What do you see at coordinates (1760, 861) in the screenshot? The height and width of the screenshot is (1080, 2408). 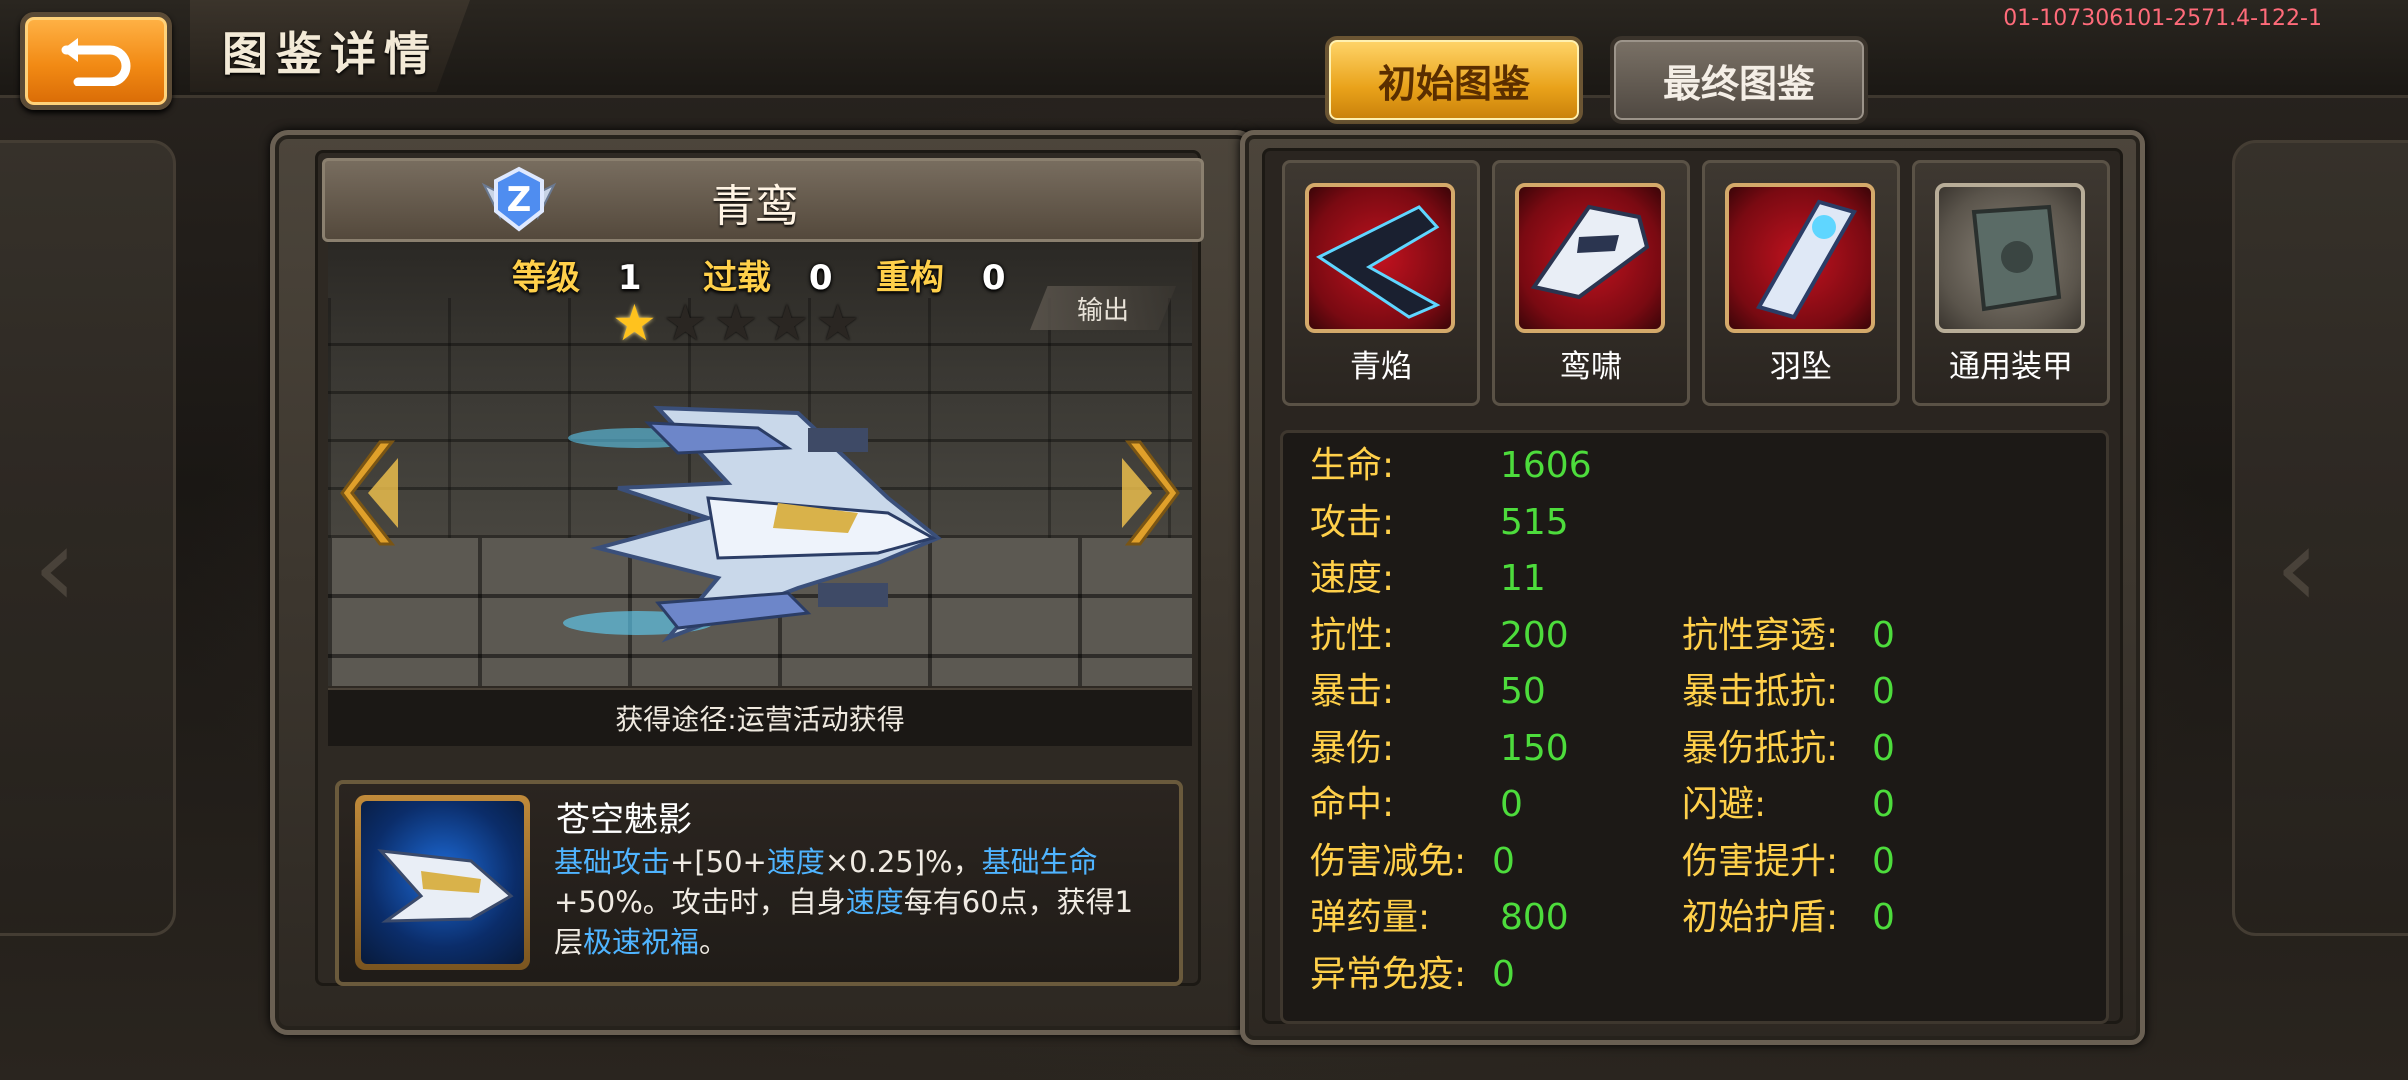 I see `attribute-label: 伤害提升:` at bounding box center [1760, 861].